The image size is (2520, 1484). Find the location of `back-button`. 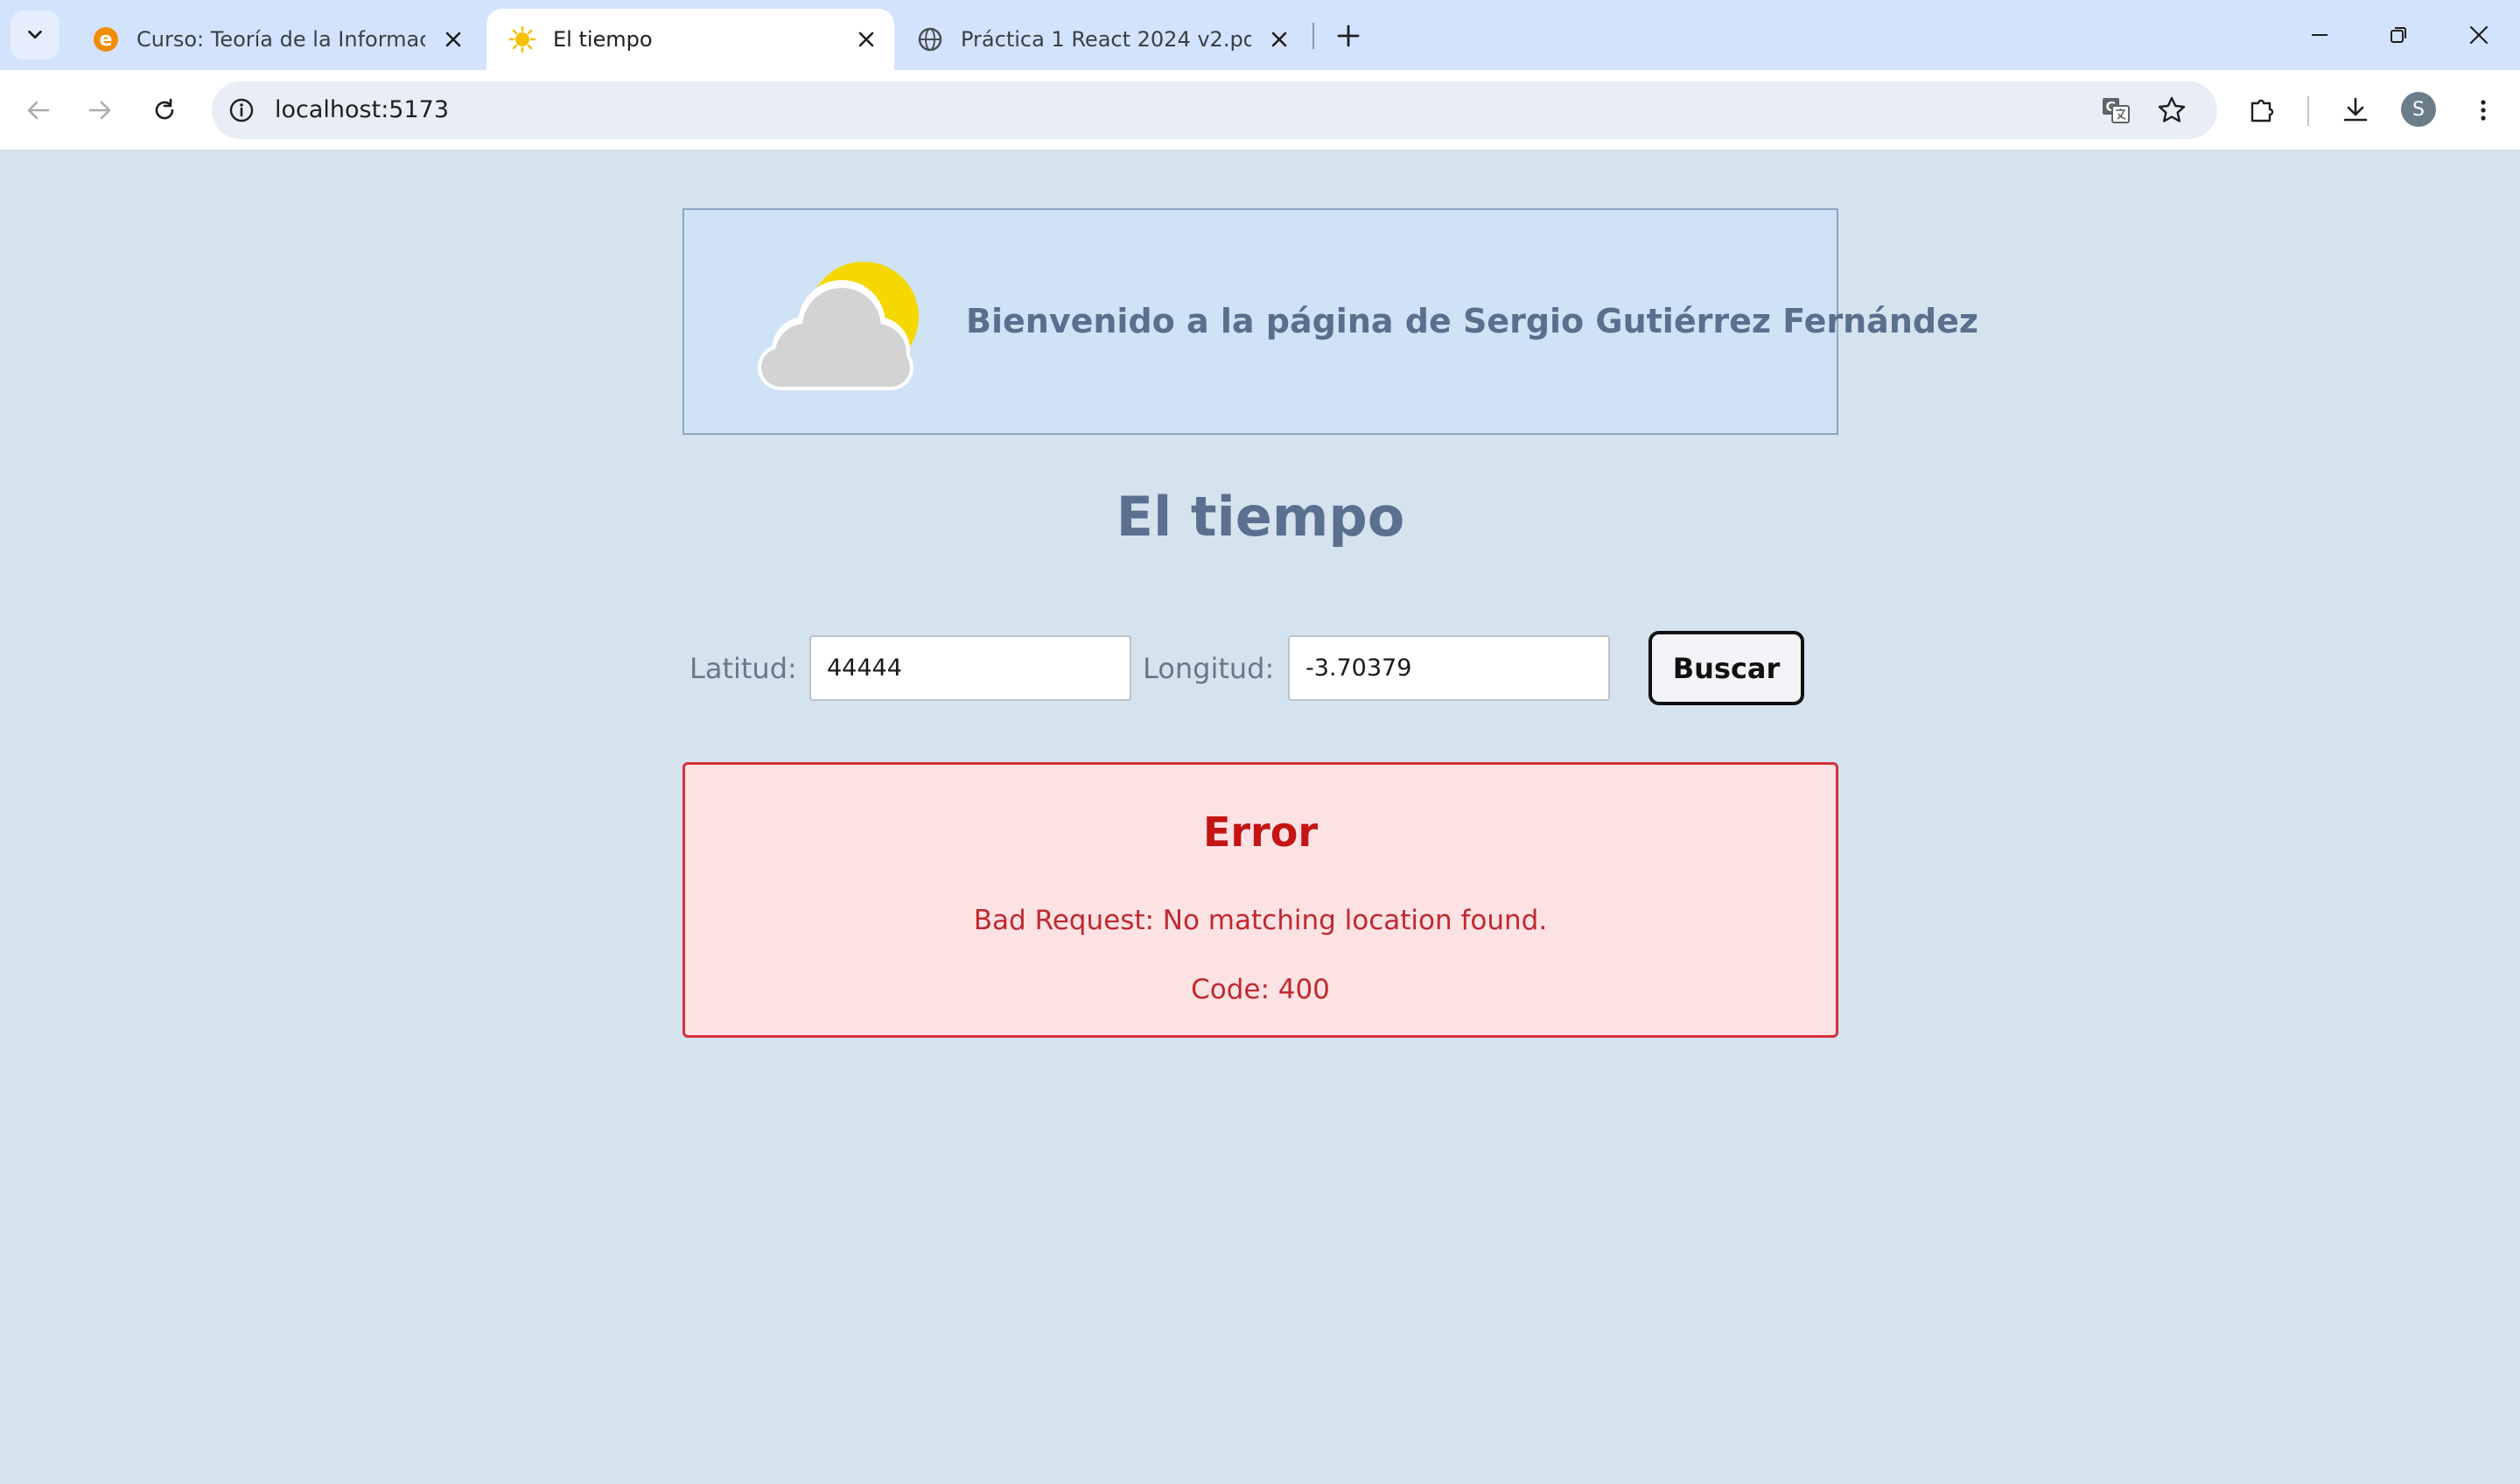

back-button is located at coordinates (38, 110).